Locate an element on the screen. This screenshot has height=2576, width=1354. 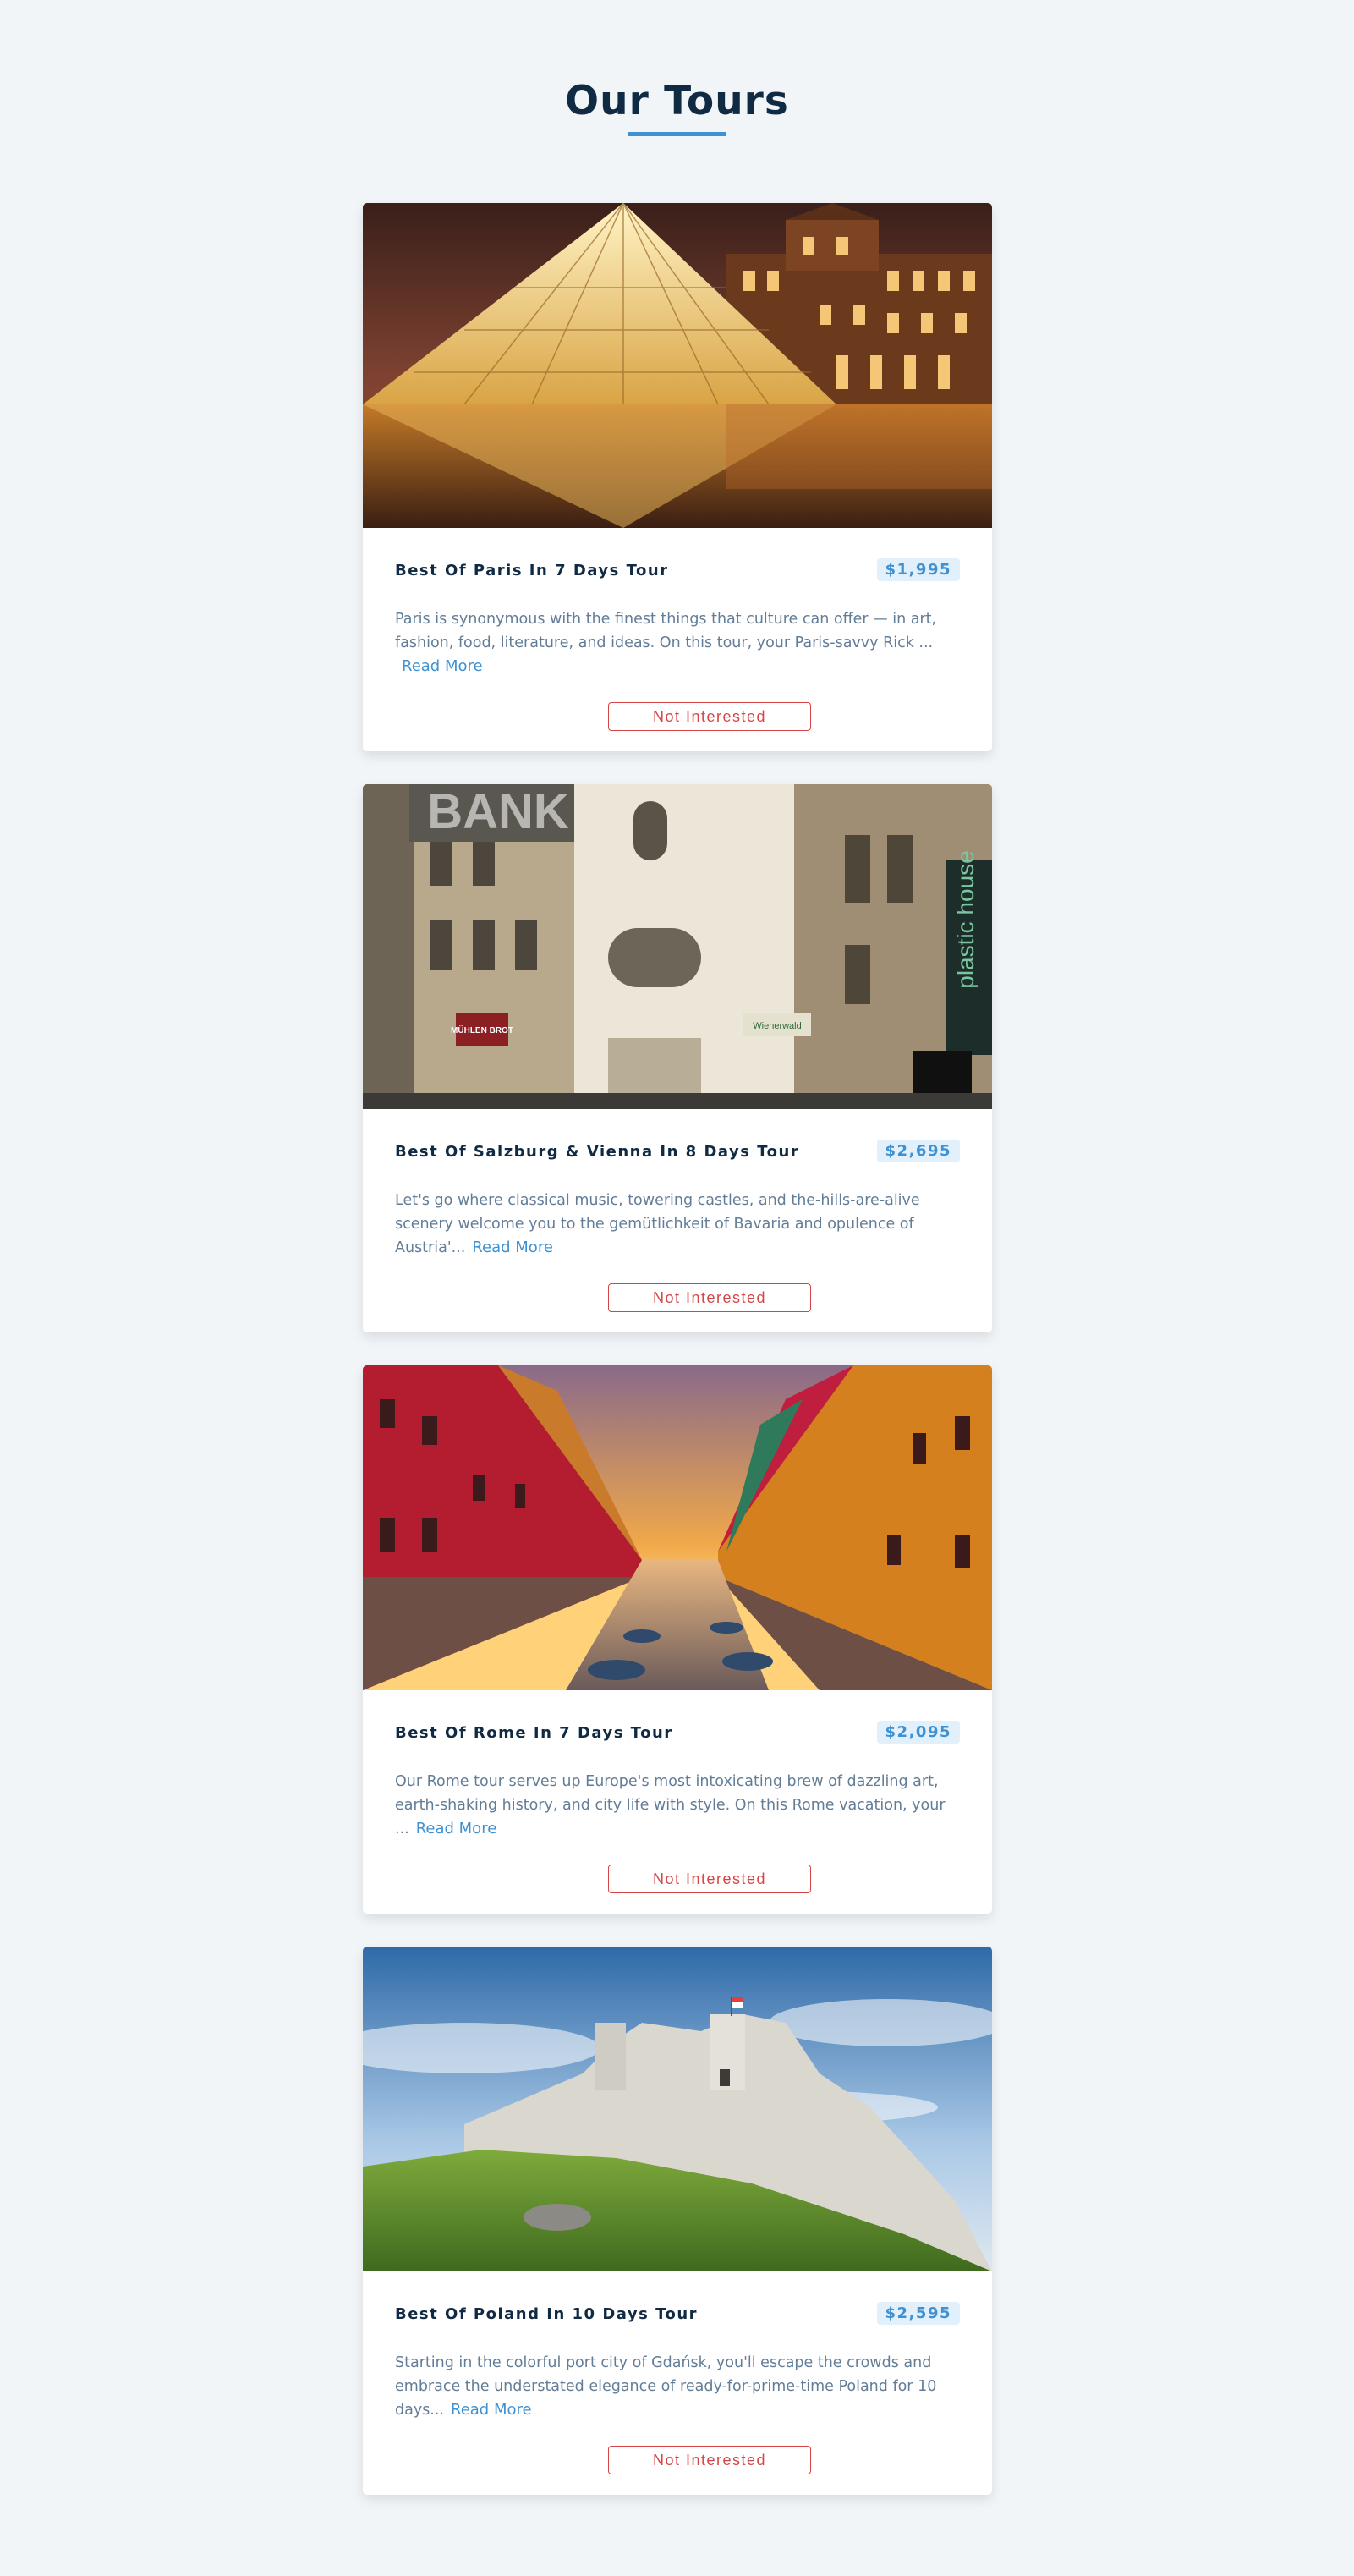
sign-bank: BANK is located at coordinates (498, 811).